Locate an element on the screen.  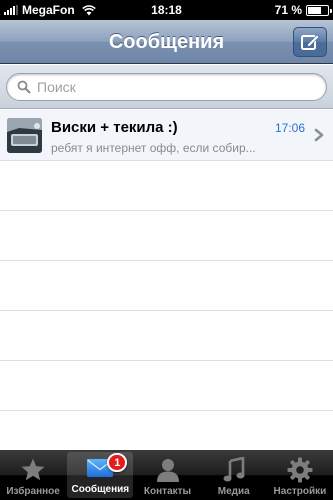
star-icon is located at coordinates (33, 470).